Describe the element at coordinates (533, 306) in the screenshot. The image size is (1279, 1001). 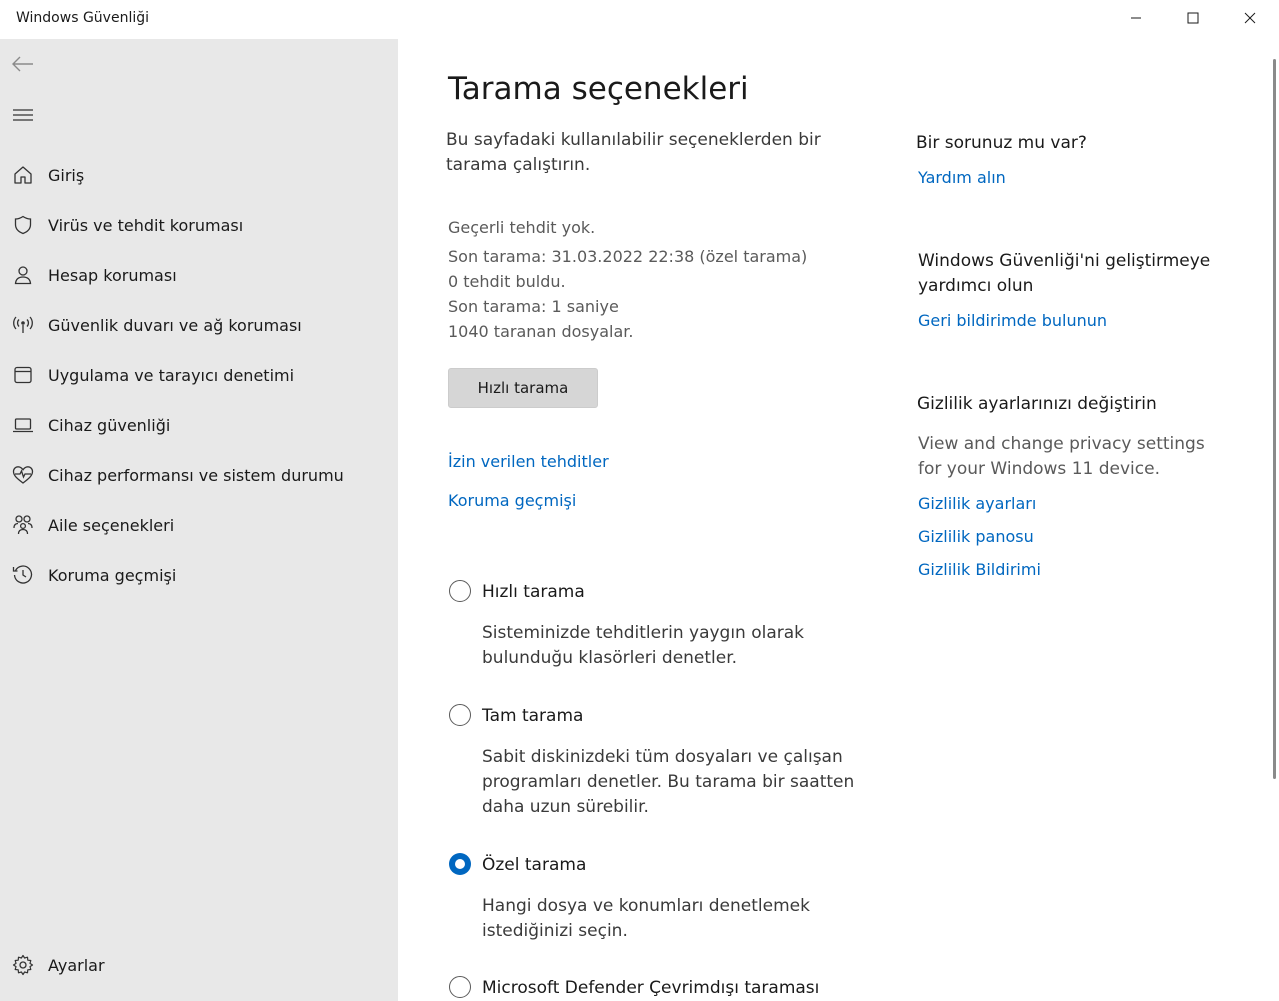
I see `status-scan-duration: Son tarama: 1 saniye` at that location.